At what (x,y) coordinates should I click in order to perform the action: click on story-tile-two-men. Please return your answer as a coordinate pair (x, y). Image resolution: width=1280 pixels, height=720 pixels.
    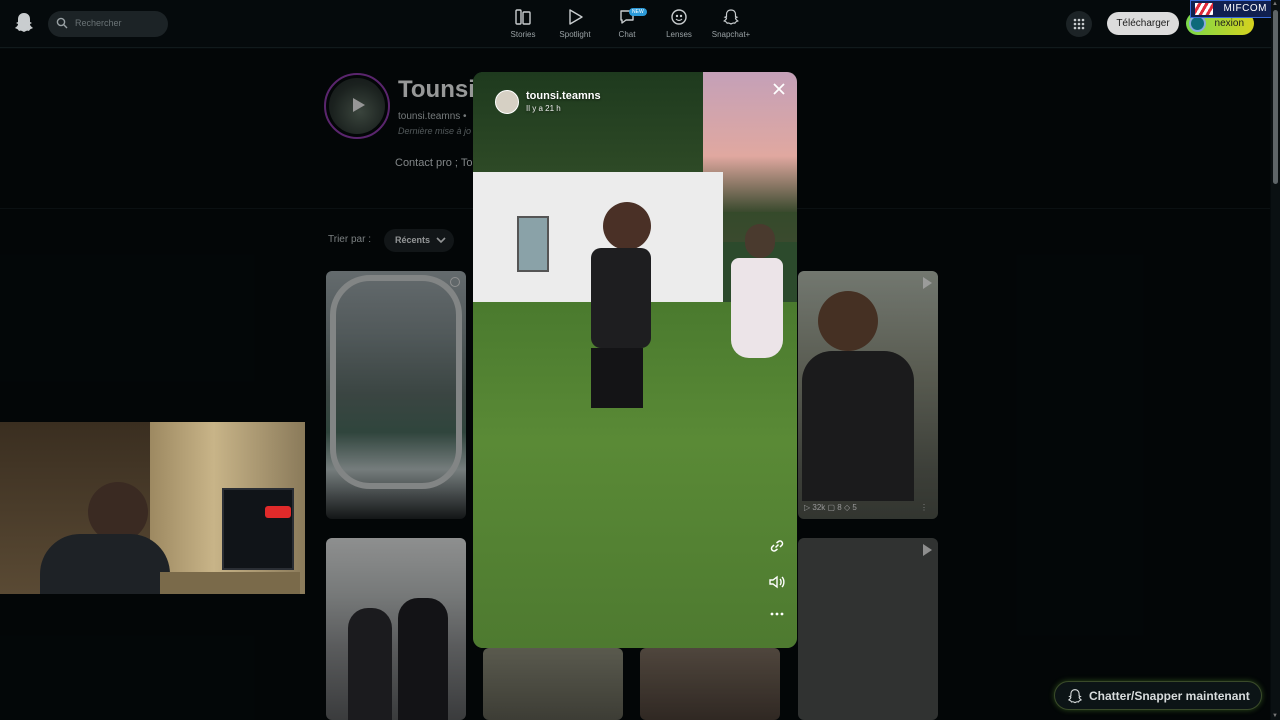
    Looking at the image, I should click on (396, 629).